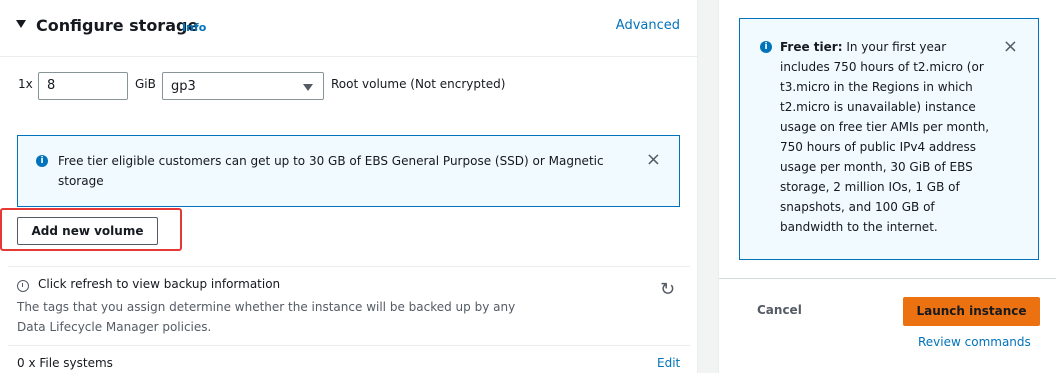 The width and height of the screenshot is (1056, 373). Describe the element at coordinates (159, 284) in the screenshot. I see `backup-info-title: Click refresh to view backup information` at that location.